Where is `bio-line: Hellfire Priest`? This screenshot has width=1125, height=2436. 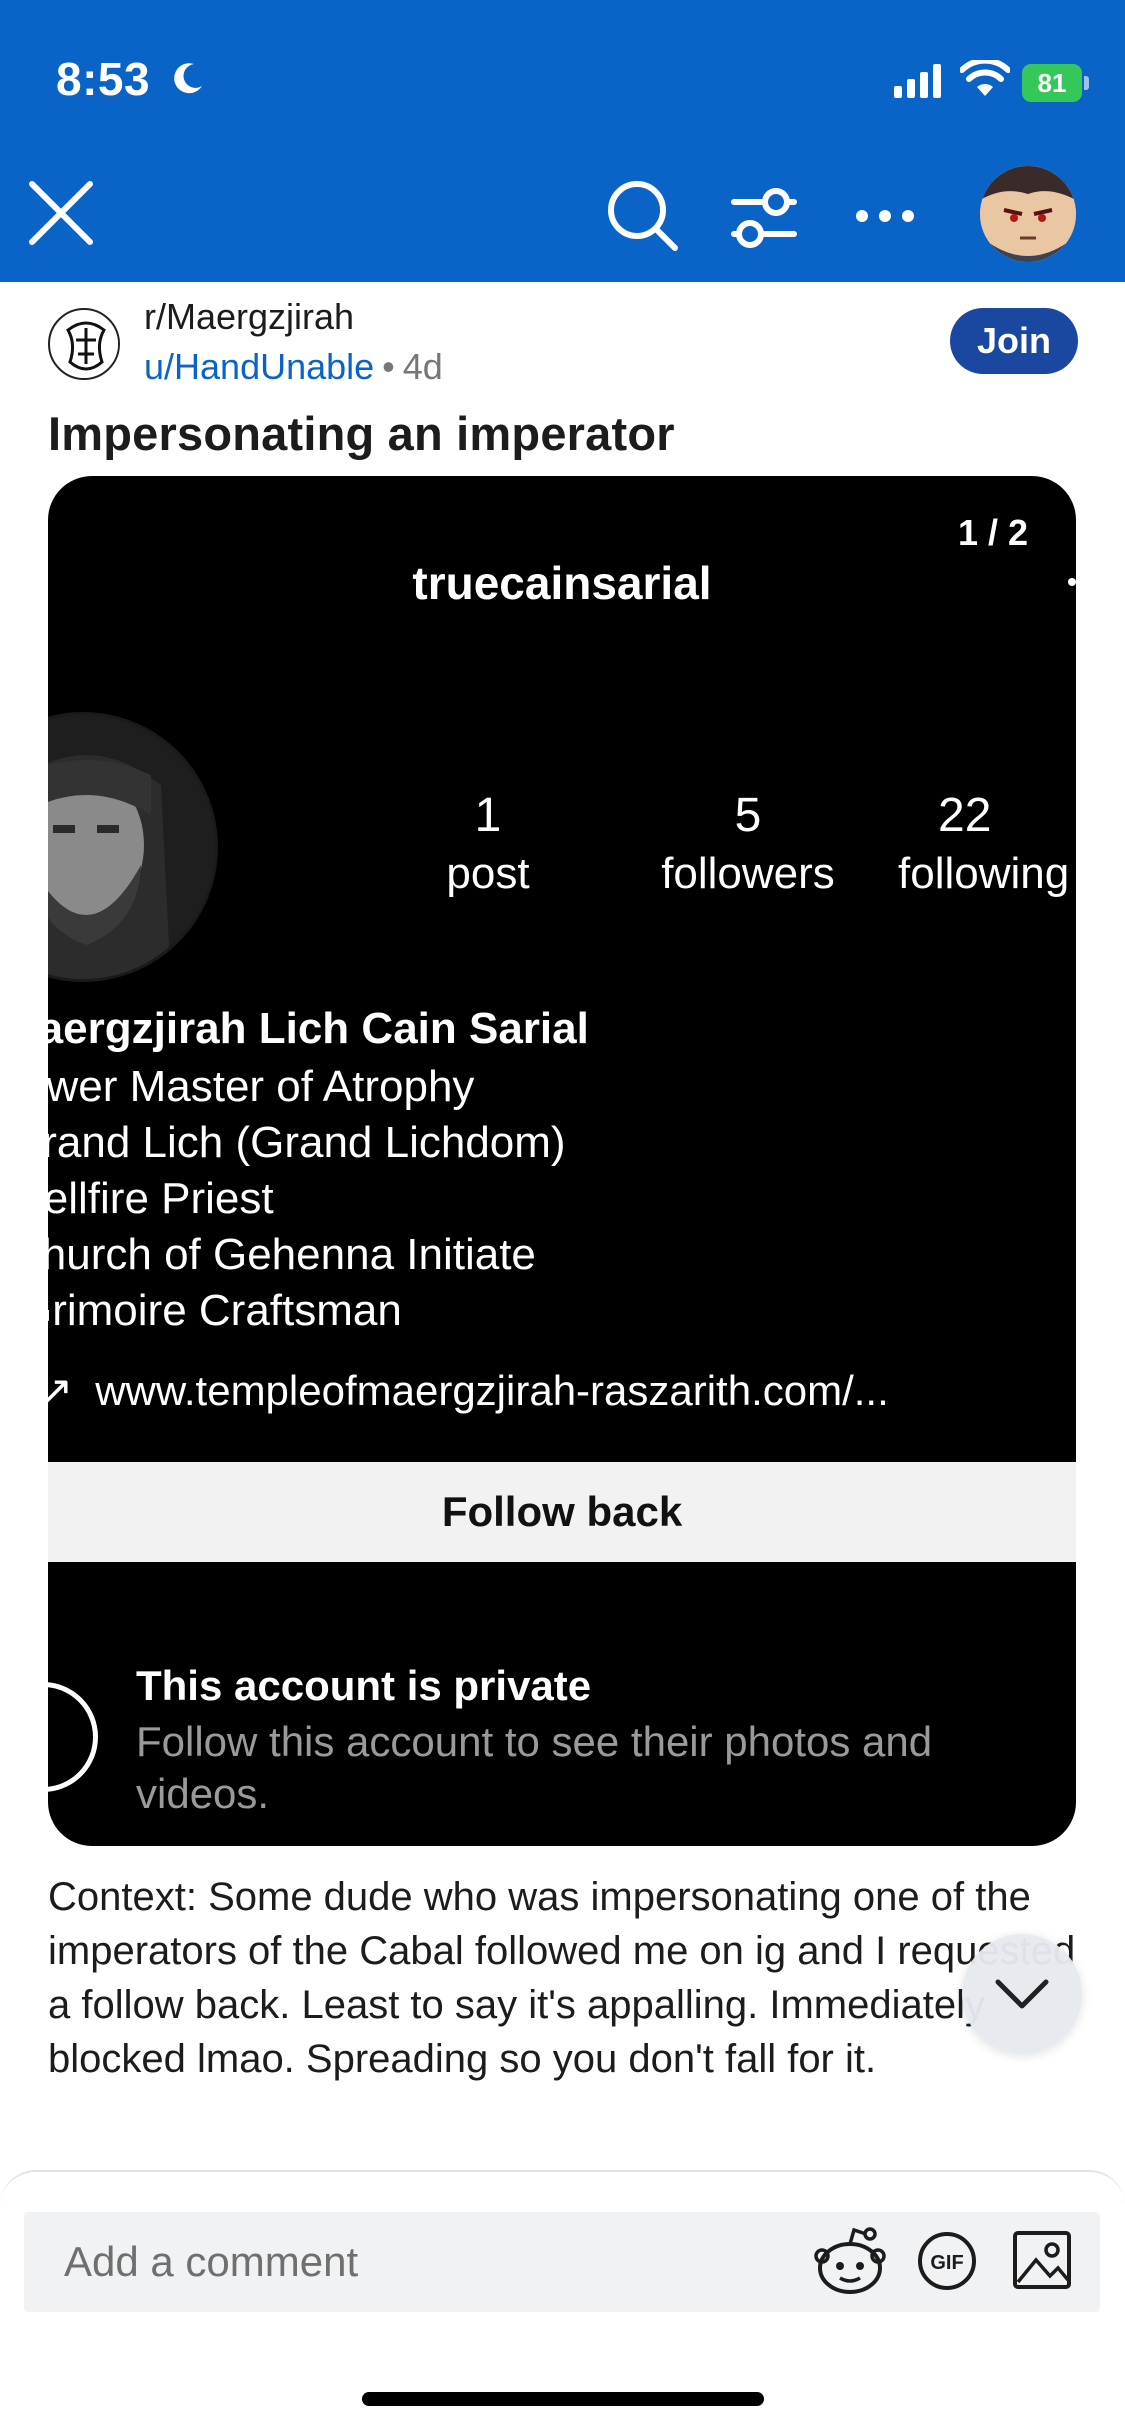
bio-line: Hellfire Priest is located at coordinates (161, 1198).